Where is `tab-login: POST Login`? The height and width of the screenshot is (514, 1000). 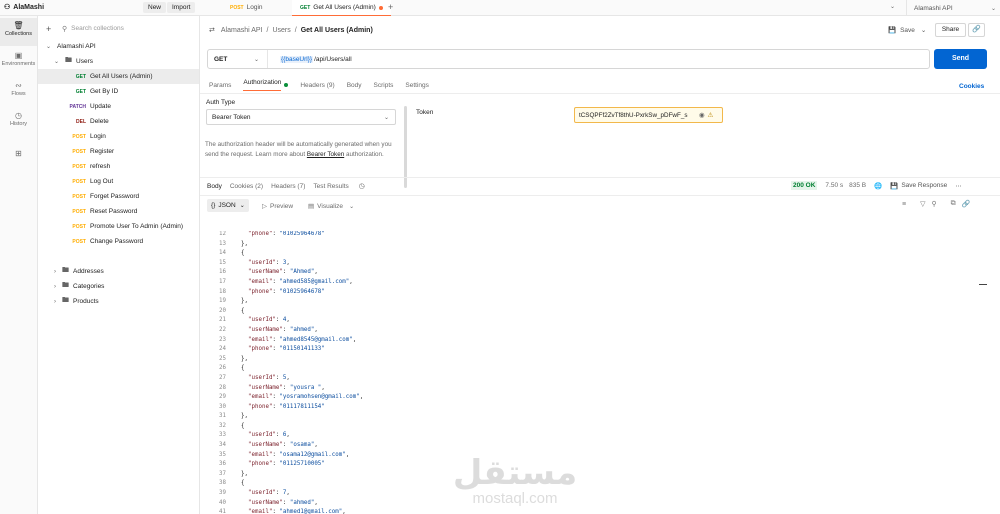 tab-login: POST Login is located at coordinates (246, 8).